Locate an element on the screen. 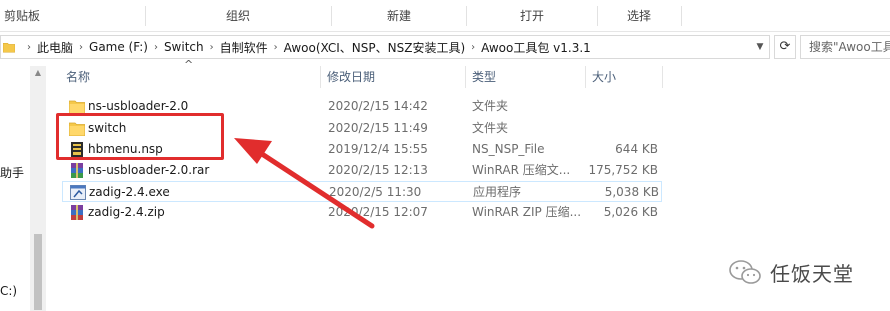 Image resolution: width=890 pixels, height=311 pixels. refresh-icon: ⟳ is located at coordinates (785, 47).